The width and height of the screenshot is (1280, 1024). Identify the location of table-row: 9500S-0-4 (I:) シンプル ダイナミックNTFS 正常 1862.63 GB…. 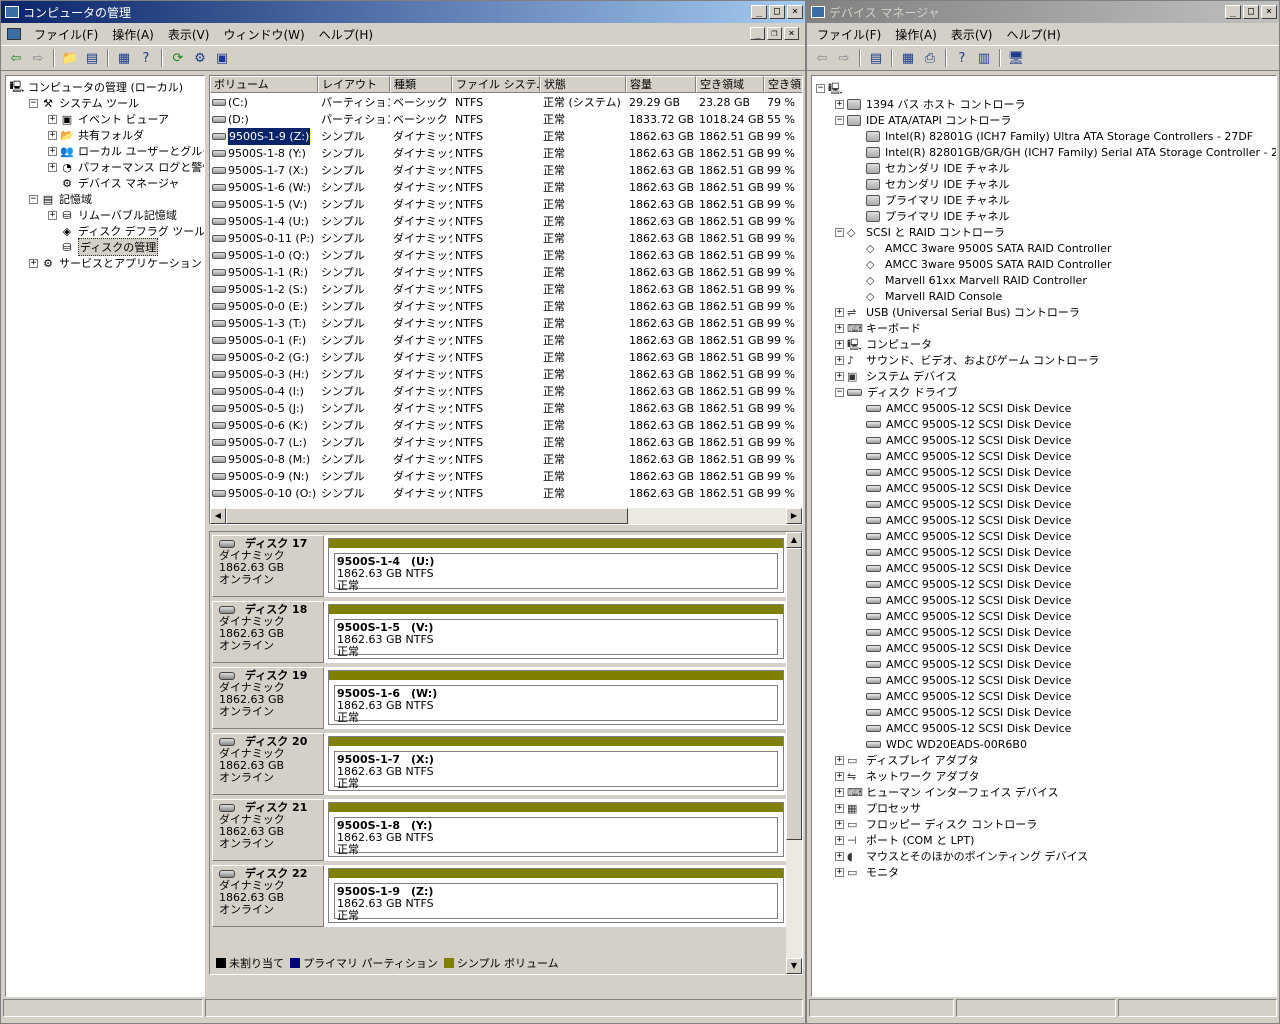
(506, 391).